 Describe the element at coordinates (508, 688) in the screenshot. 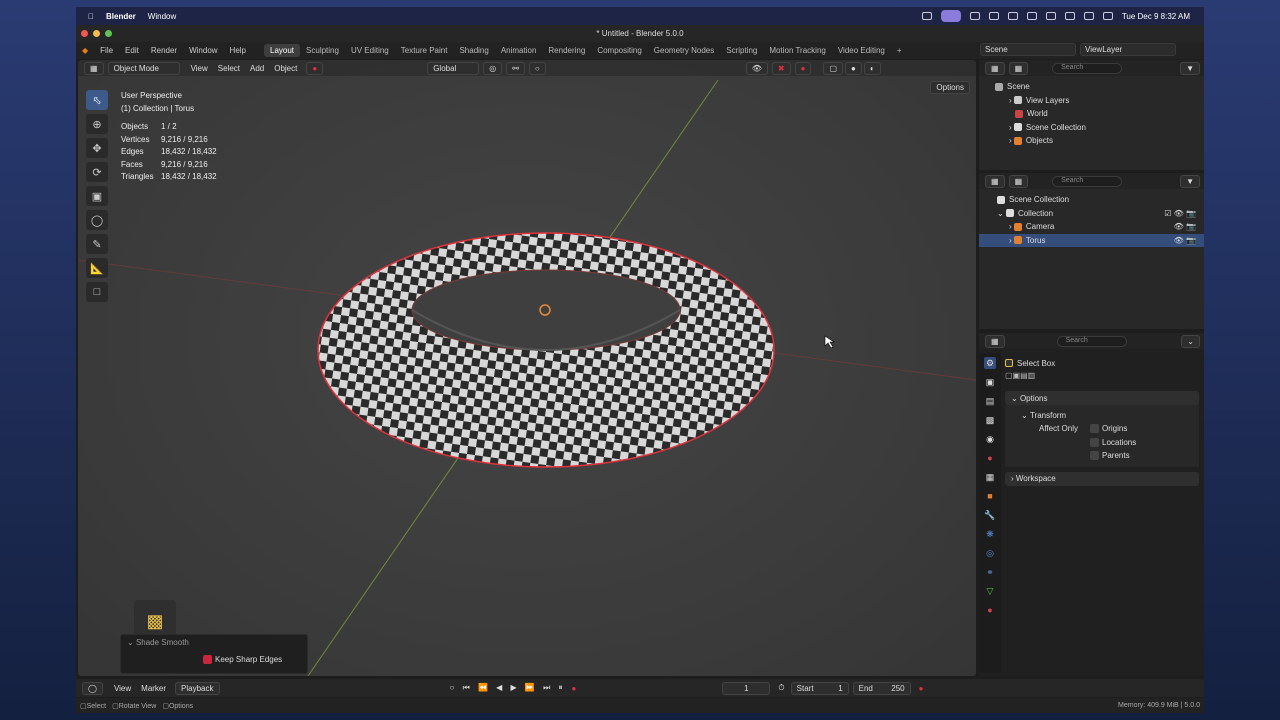

I see `playback-controls: ○ ⏮ ⏪ ◀ ▶ ⏩ ⏭ ⏸` at that location.